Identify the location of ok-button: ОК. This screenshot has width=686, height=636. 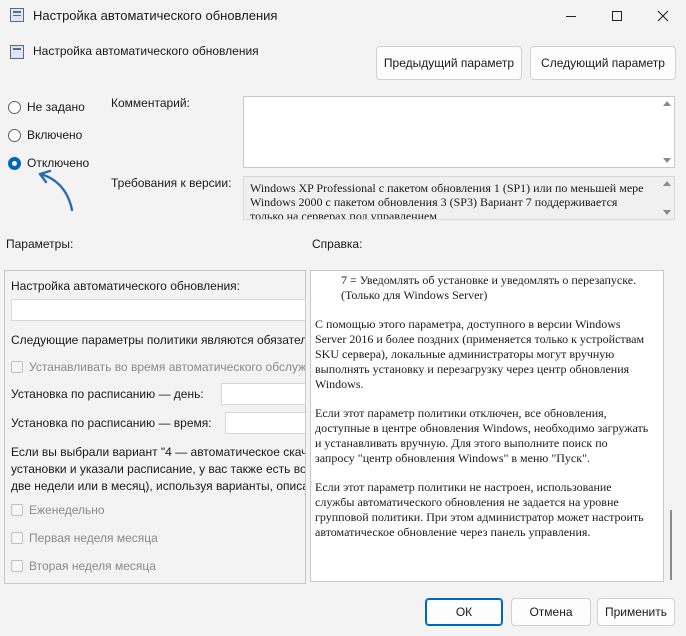
(464, 612).